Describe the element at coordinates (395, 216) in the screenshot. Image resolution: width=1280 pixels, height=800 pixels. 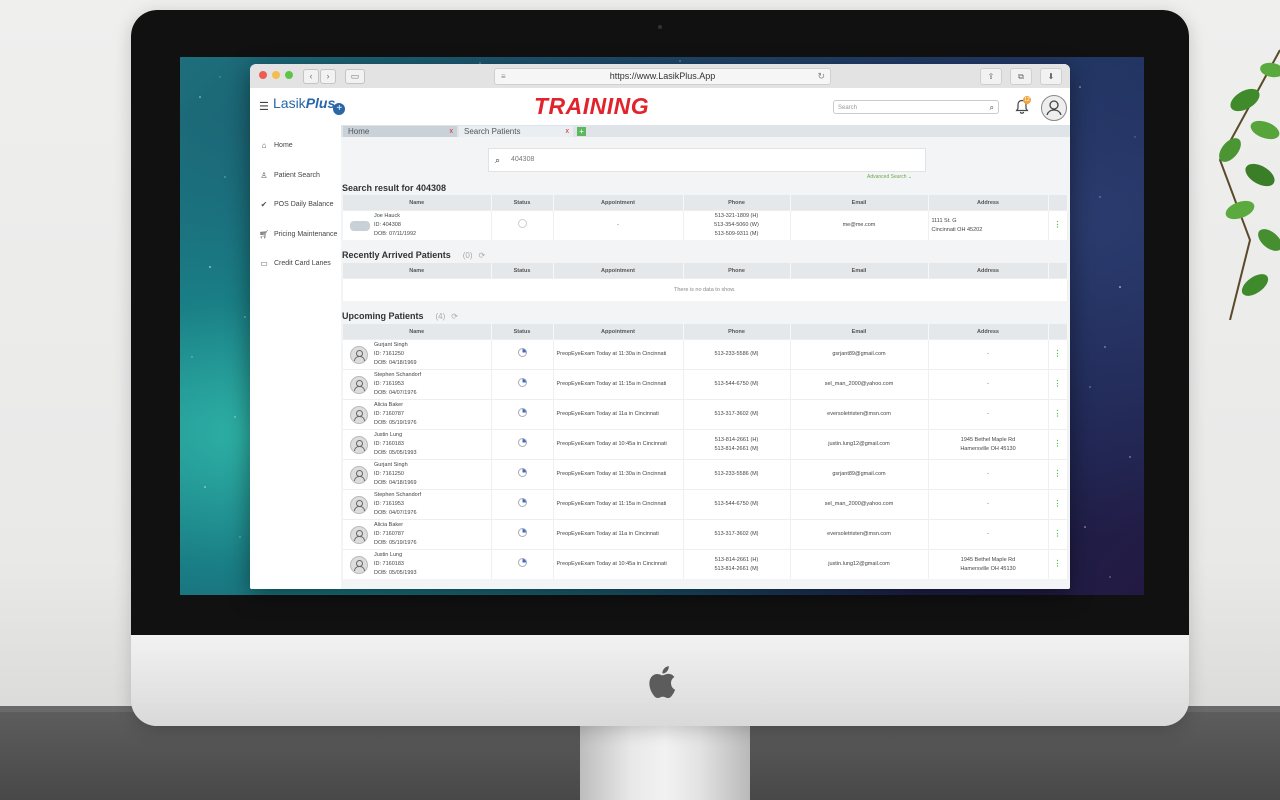
I see `patient-name: Joe Hauck` at that location.